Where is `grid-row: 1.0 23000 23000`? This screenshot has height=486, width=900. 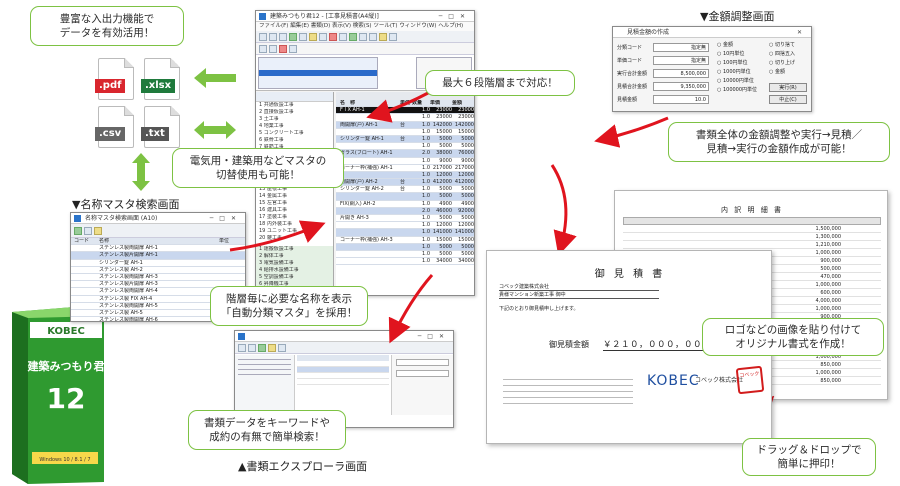 grid-row: 1.0 23000 23000 is located at coordinates (405, 118).